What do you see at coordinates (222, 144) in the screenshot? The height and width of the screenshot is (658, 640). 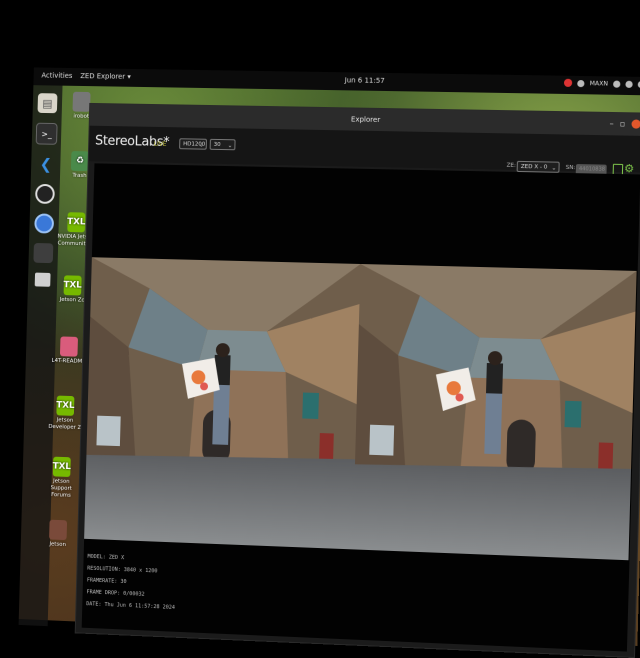 I see `fps-select: 30 ⌄` at bounding box center [222, 144].